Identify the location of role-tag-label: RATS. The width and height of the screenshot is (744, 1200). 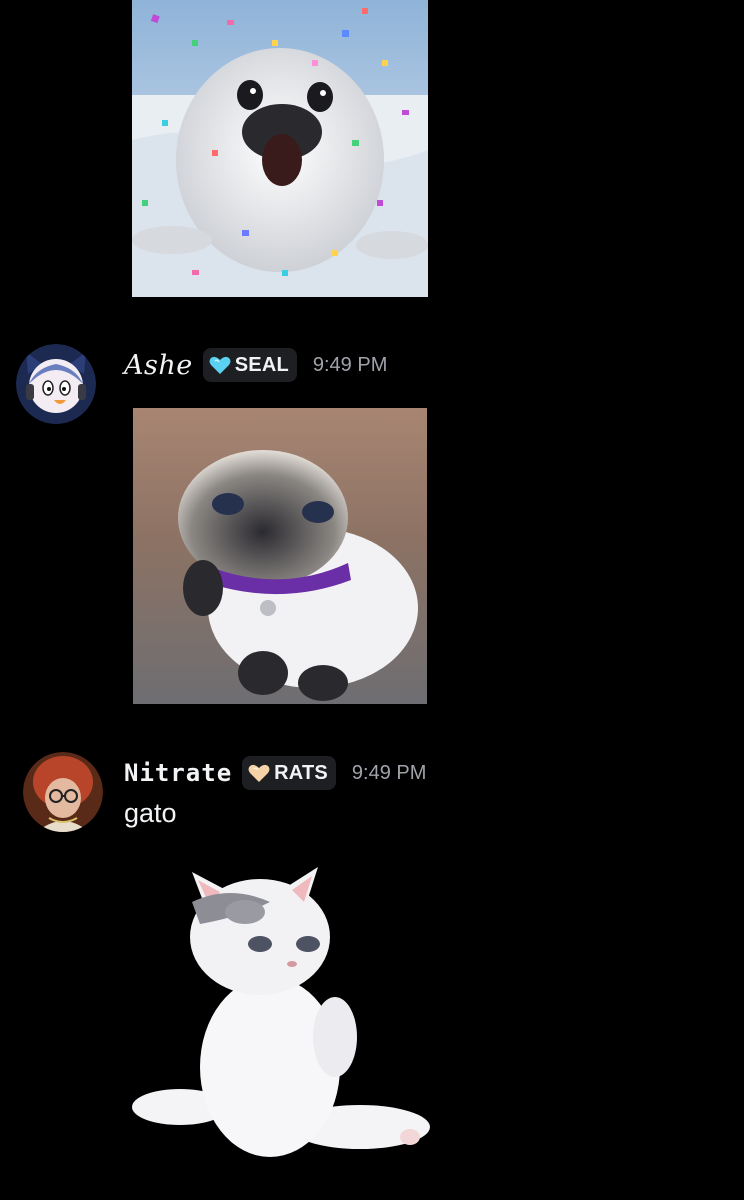
(301, 772).